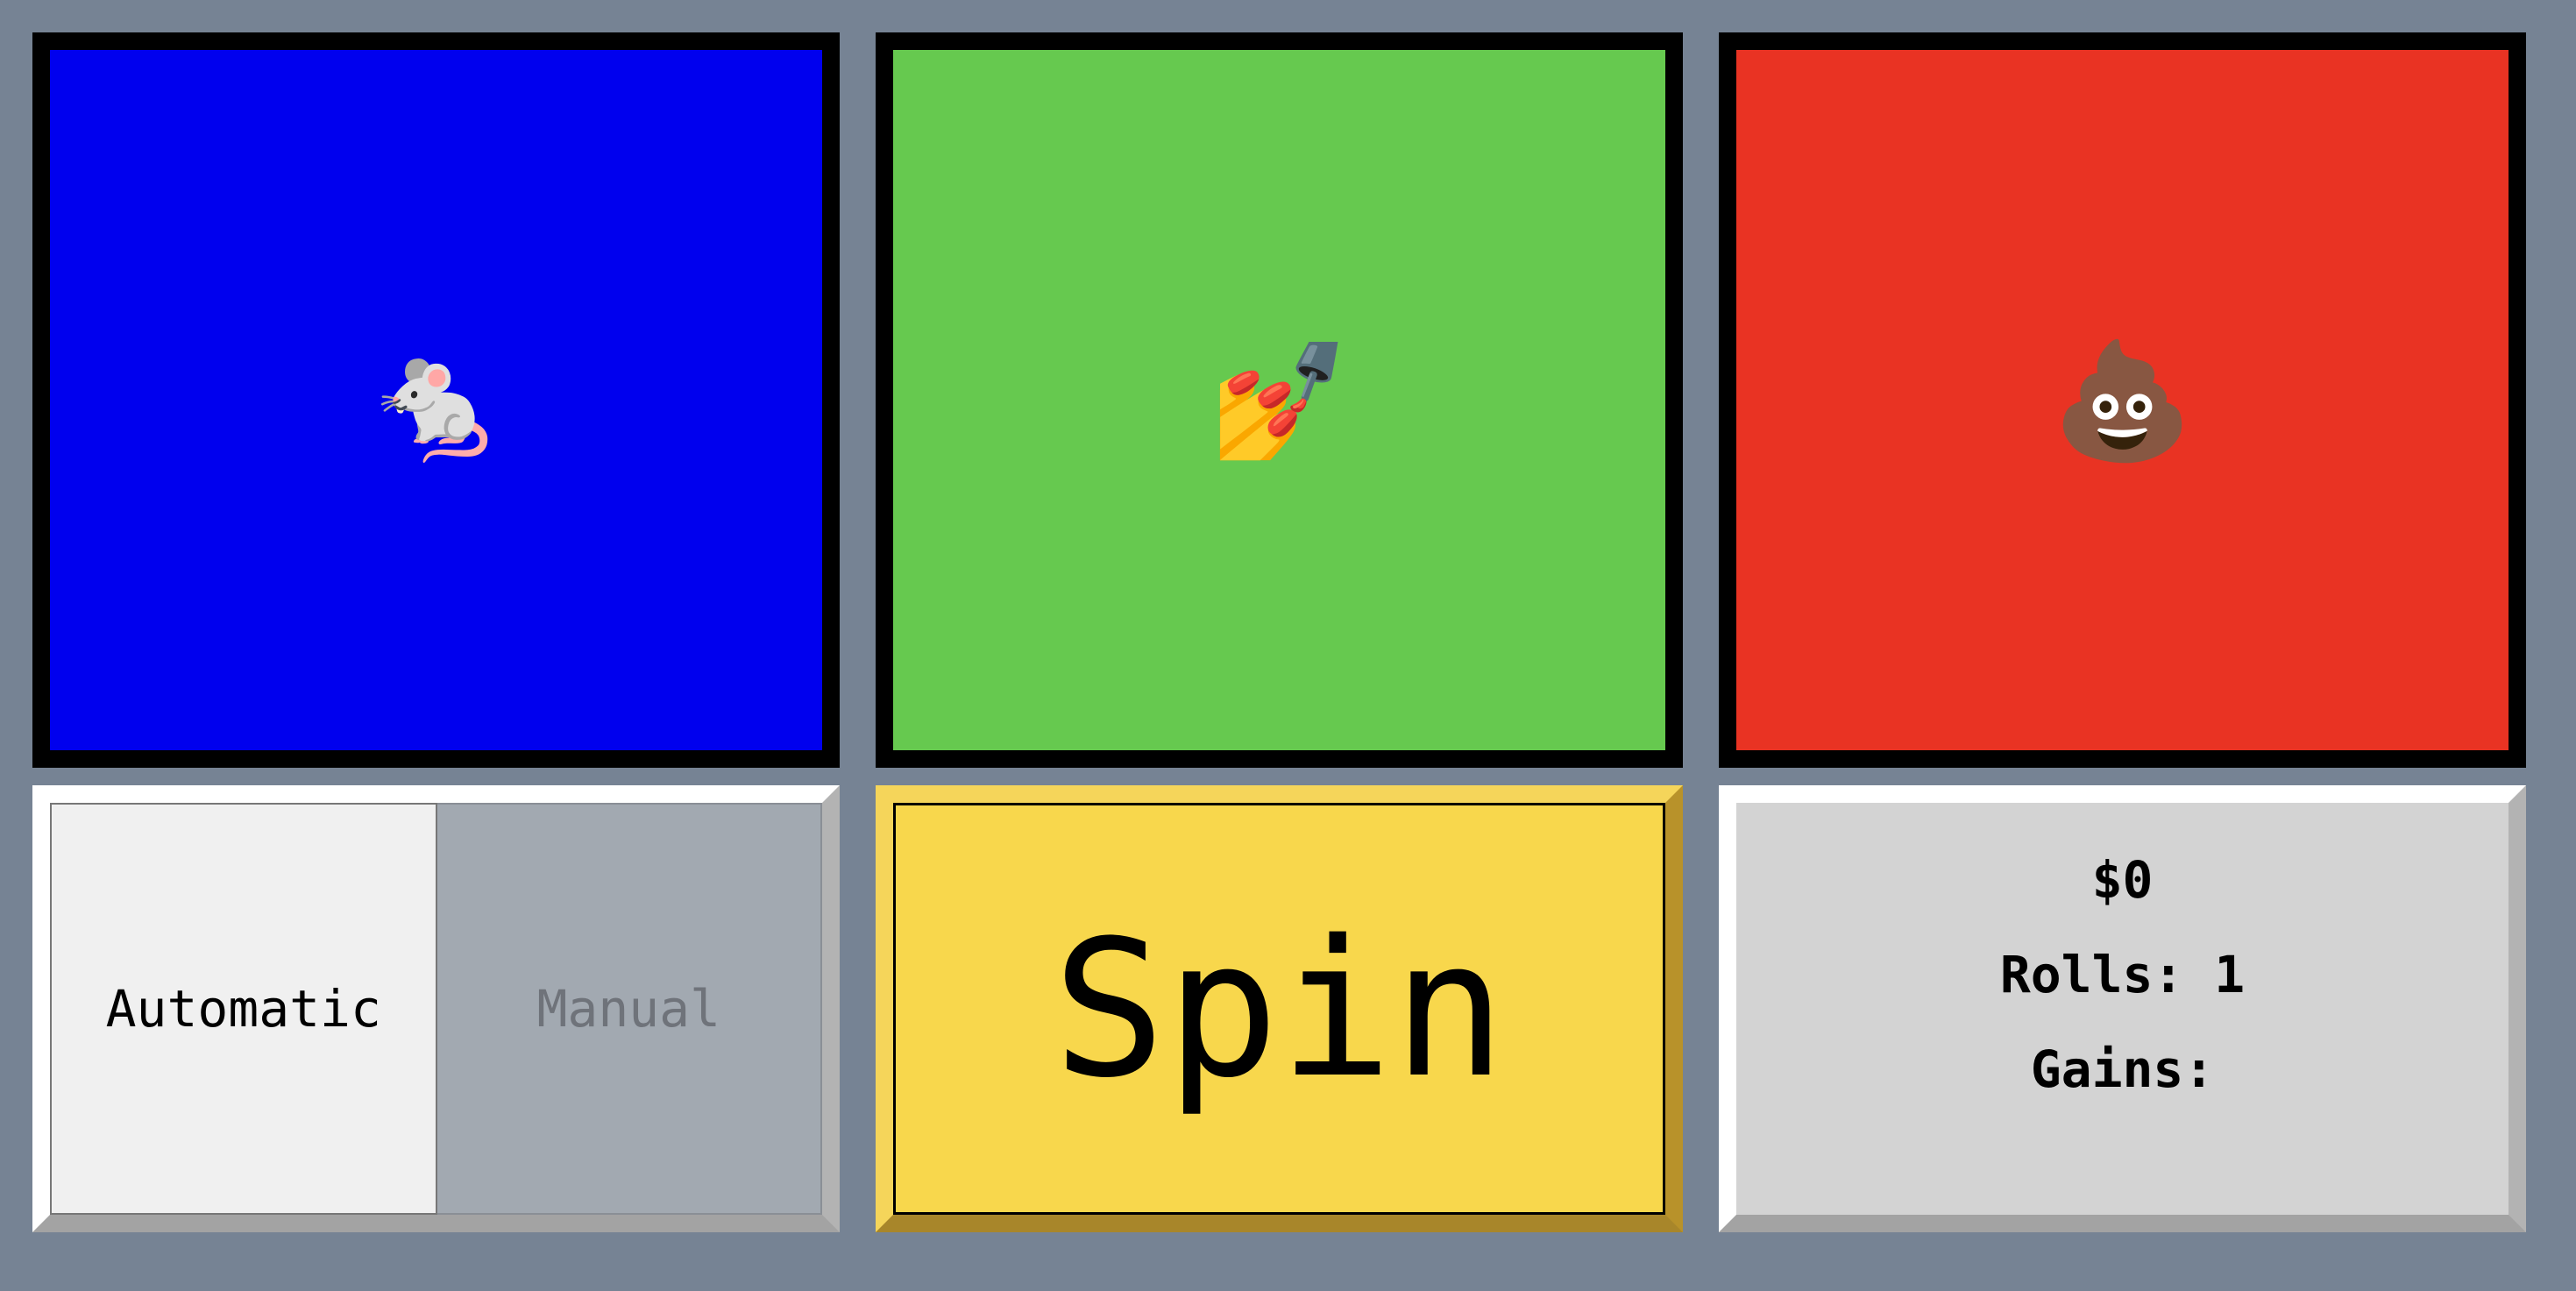 The width and height of the screenshot is (2576, 1291). I want to click on stats-display: $0 Rolls: 1 Gains:, so click(2122, 1009).